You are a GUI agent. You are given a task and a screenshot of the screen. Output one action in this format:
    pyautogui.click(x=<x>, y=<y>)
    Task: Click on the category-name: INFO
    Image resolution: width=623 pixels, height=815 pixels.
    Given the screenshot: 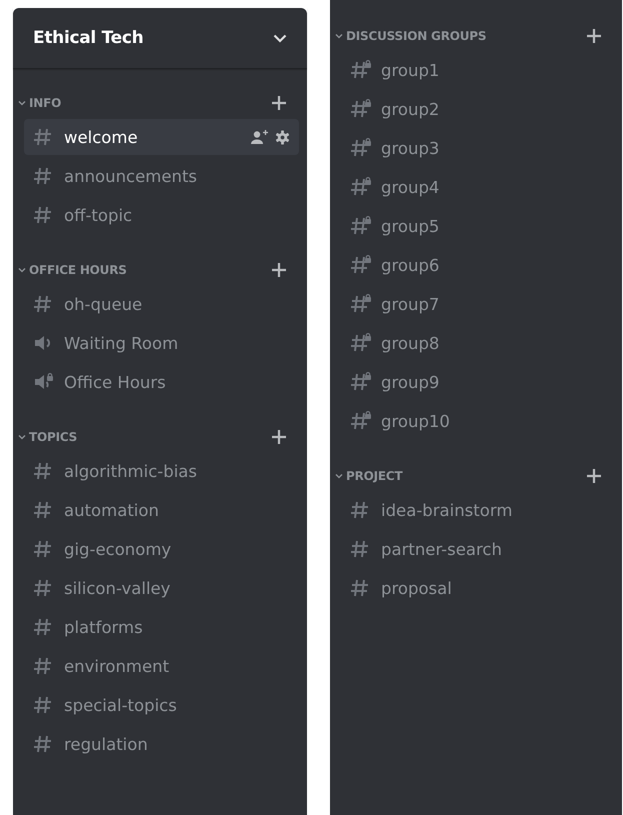 What is the action you would take?
    pyautogui.click(x=150, y=103)
    